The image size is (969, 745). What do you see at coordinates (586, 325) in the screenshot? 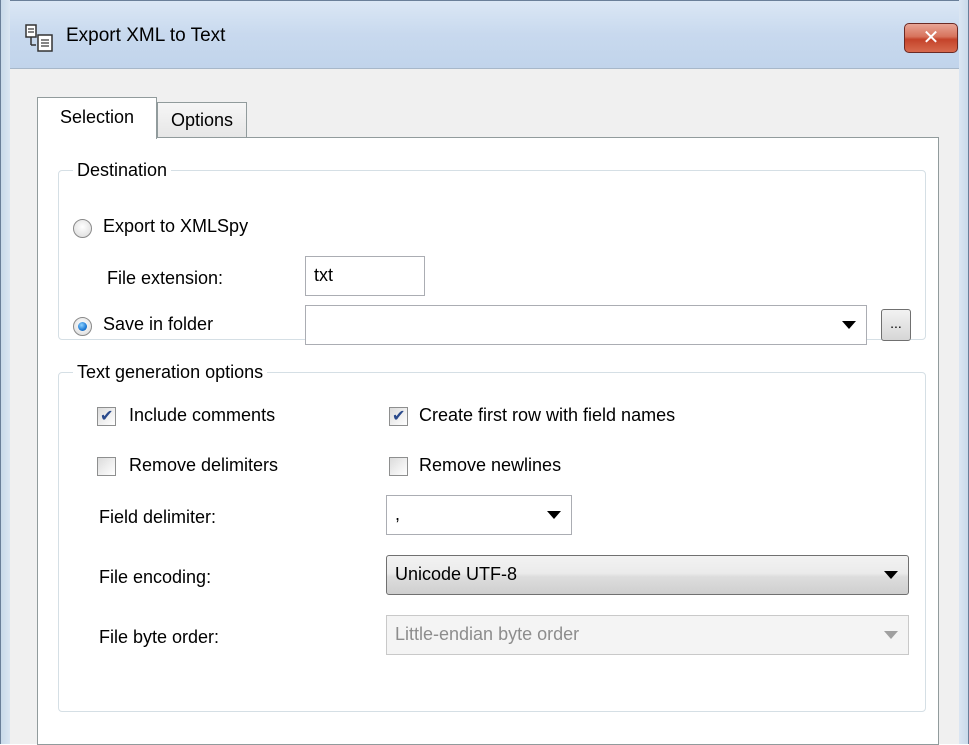
I see `folder-path-combo` at bounding box center [586, 325].